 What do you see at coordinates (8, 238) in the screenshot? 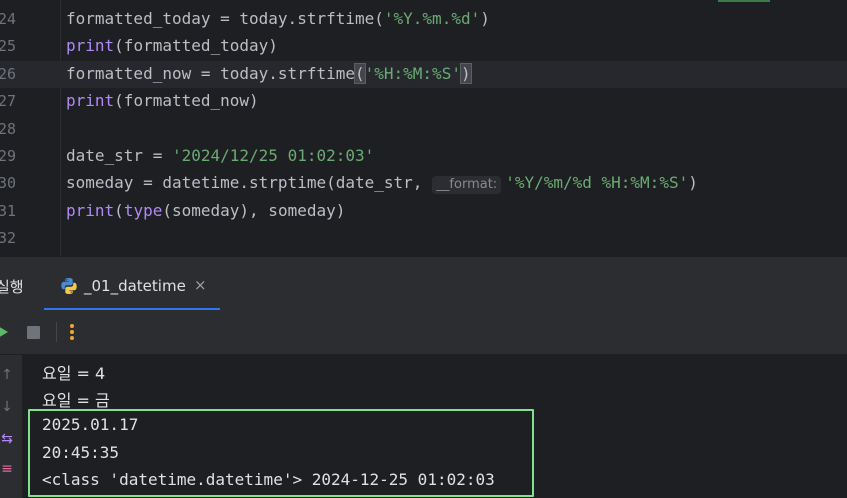
I see `line-number: 32` at bounding box center [8, 238].